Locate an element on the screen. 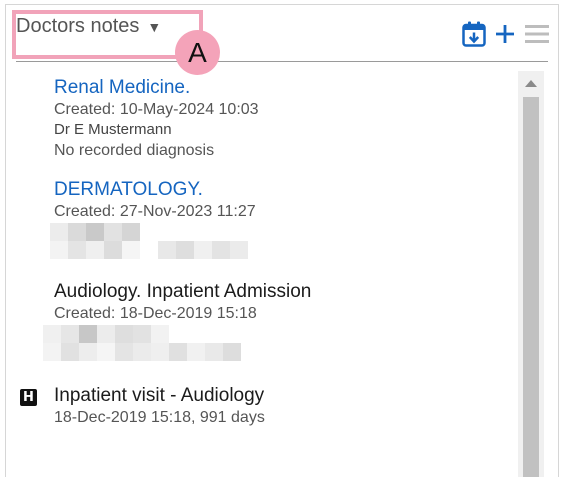  calendar-download-icon is located at coordinates (474, 34).